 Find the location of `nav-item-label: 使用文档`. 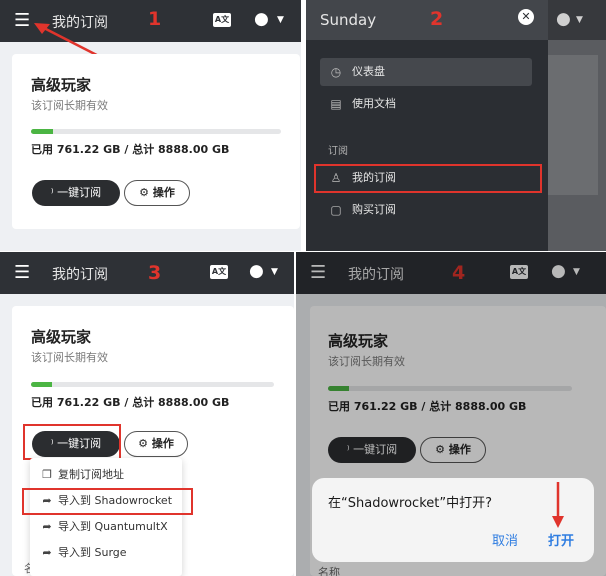

nav-item-label: 使用文档 is located at coordinates (374, 103).